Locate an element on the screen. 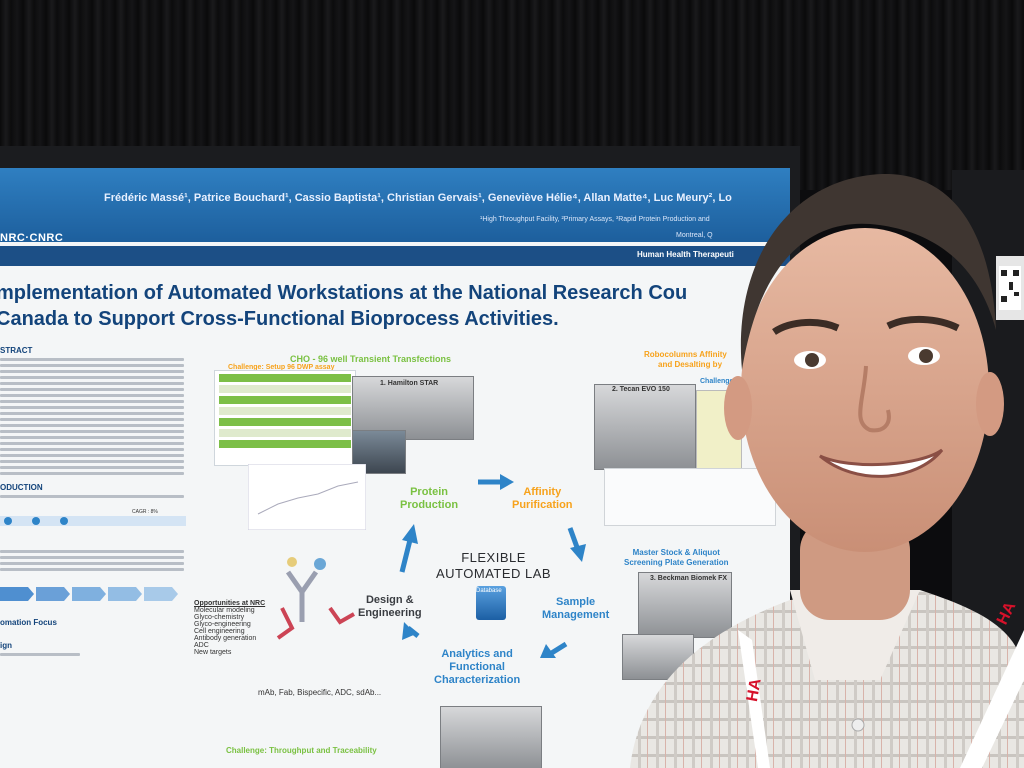 This screenshot has width=1024, height=768. cho-heading: CHO - 96 well Transient Transfections is located at coordinates (371, 359).